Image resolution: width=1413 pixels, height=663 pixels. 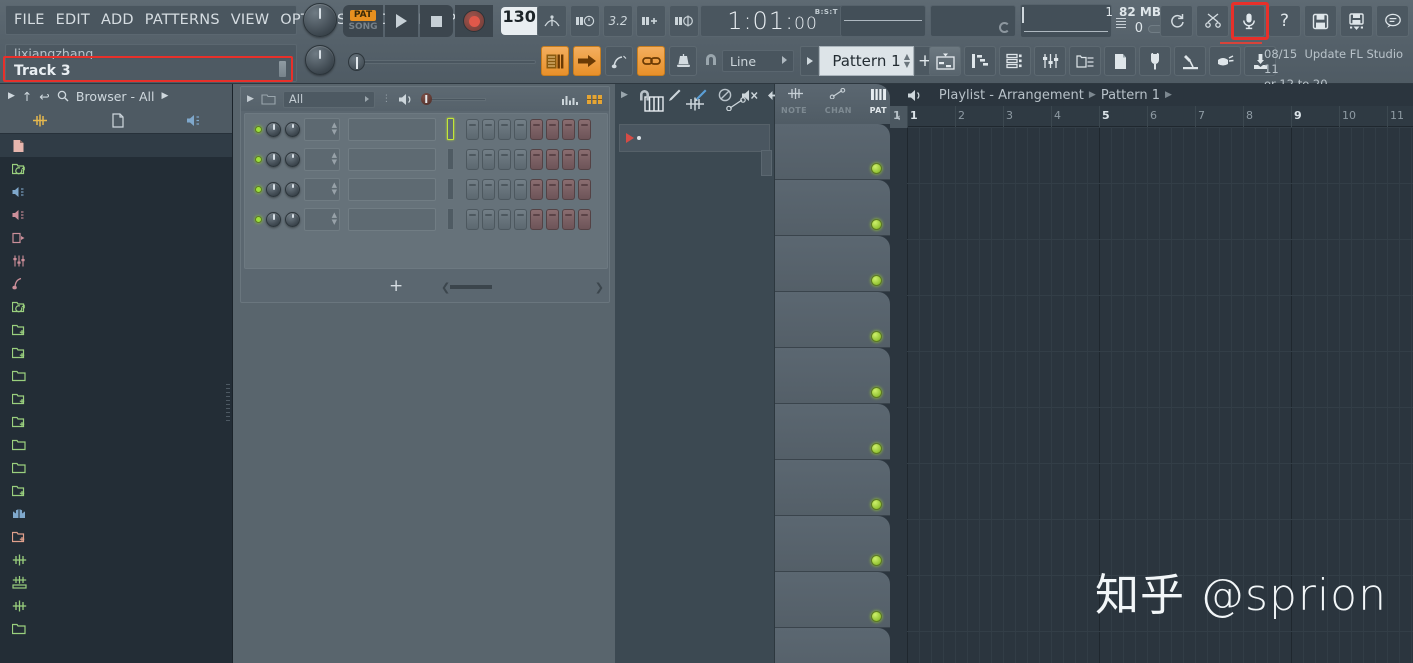 I want to click on slider-handle, so click(x=356, y=62).